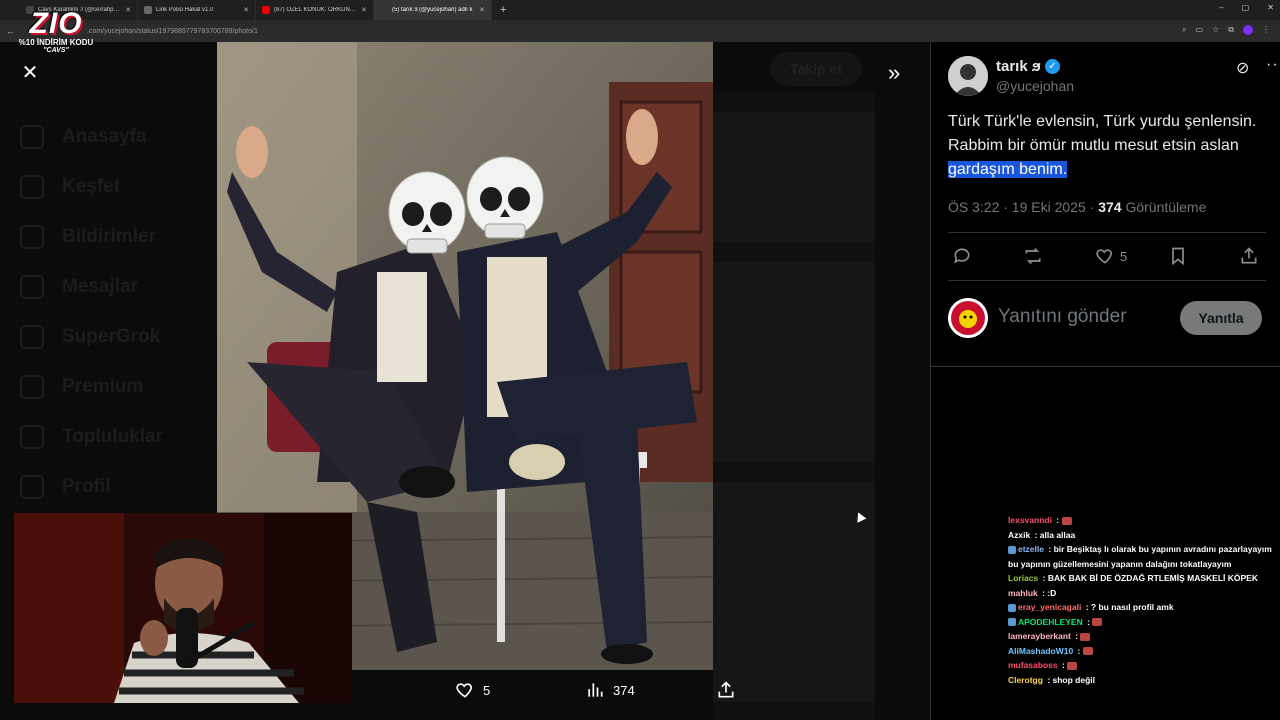  I want to click on author-name: tarık ϧ ✓, so click(1028, 66).